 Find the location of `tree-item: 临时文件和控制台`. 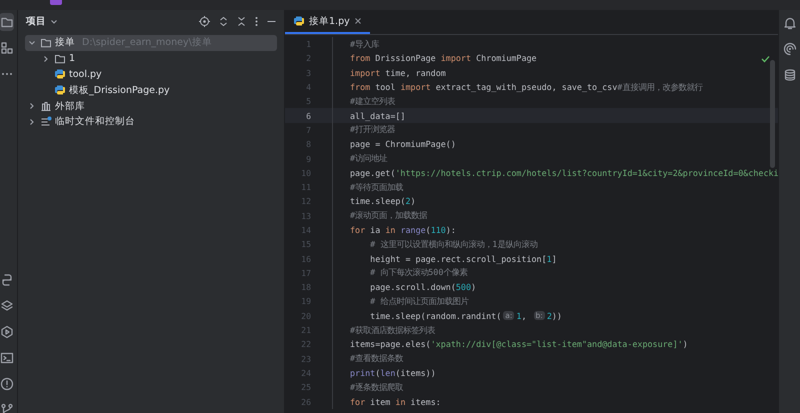

tree-item: 临时文件和控制台 is located at coordinates (151, 122).